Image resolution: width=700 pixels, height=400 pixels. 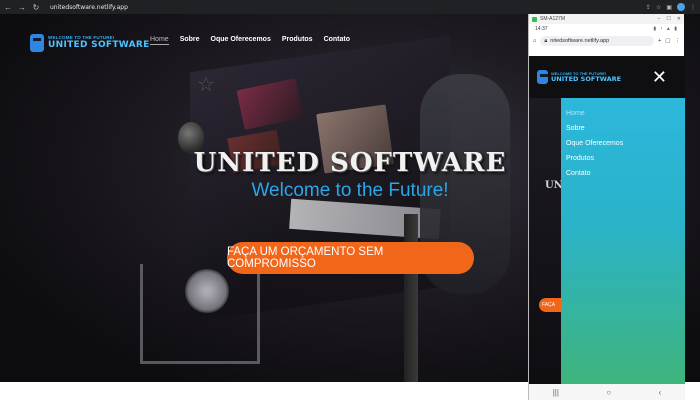 I want to click on mobile-logo: WELCOME TO THE FUTURE! UNITED SOFTWARE, so click(x=586, y=77).